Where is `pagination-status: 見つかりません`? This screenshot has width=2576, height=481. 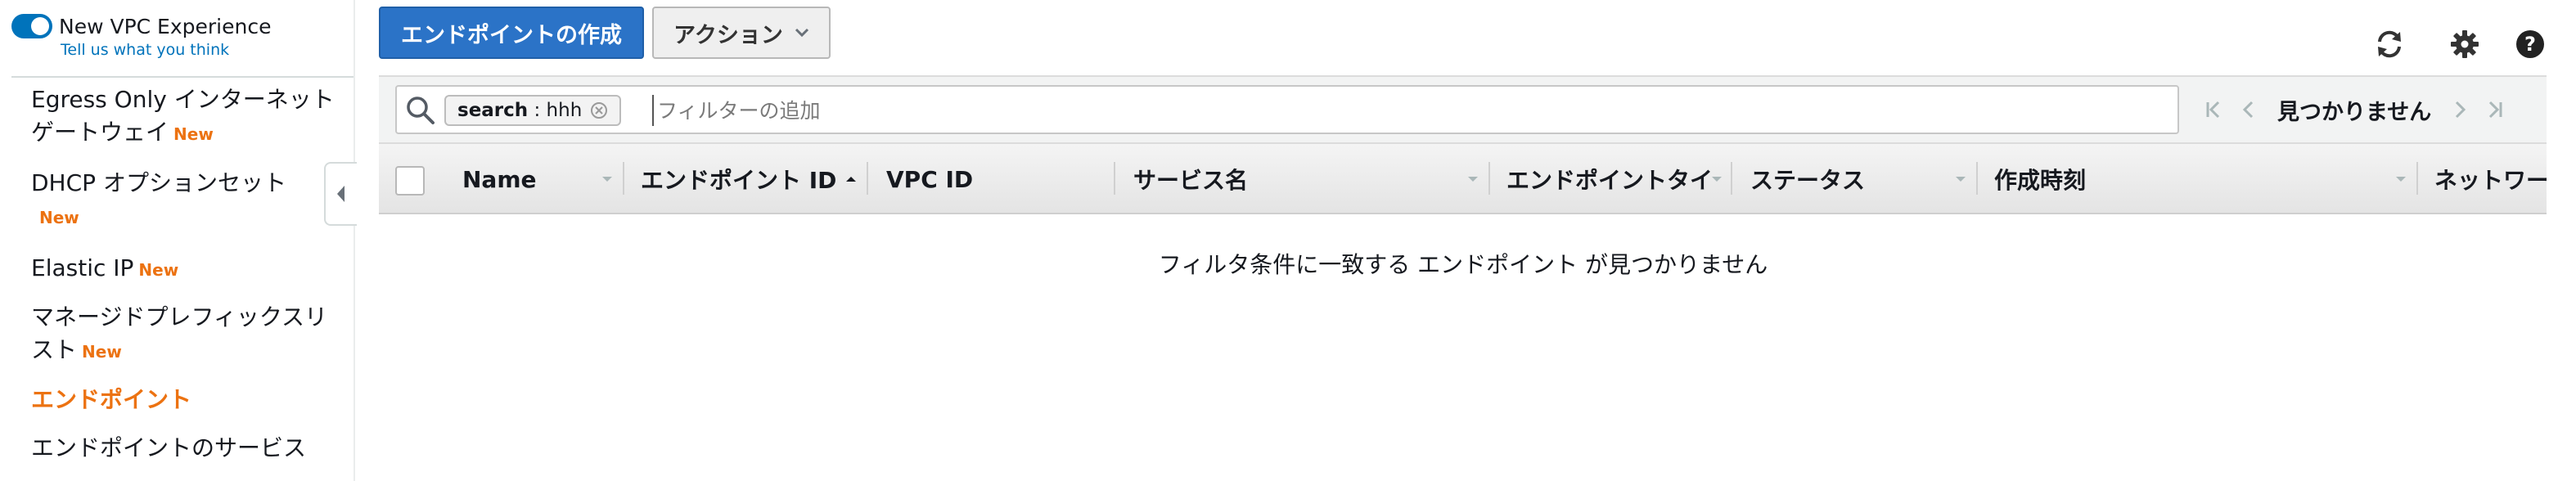
pagination-status: 見つかりません is located at coordinates (2354, 112).